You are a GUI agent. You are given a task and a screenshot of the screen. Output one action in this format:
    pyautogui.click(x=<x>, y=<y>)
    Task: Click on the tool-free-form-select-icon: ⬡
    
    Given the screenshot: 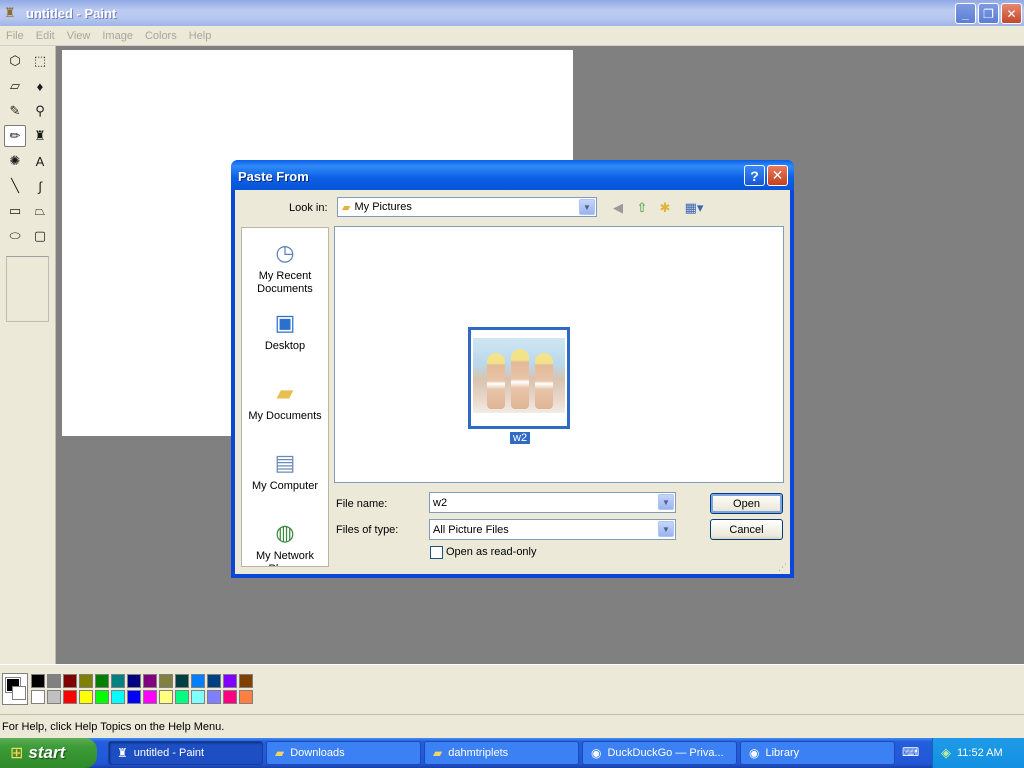 What is the action you would take?
    pyautogui.click(x=15, y=61)
    